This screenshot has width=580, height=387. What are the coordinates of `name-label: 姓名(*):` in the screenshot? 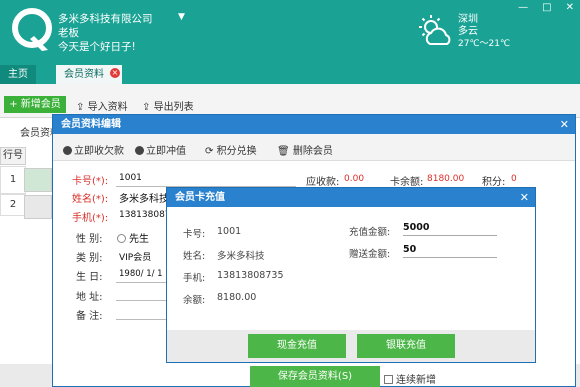 It's located at (90, 199).